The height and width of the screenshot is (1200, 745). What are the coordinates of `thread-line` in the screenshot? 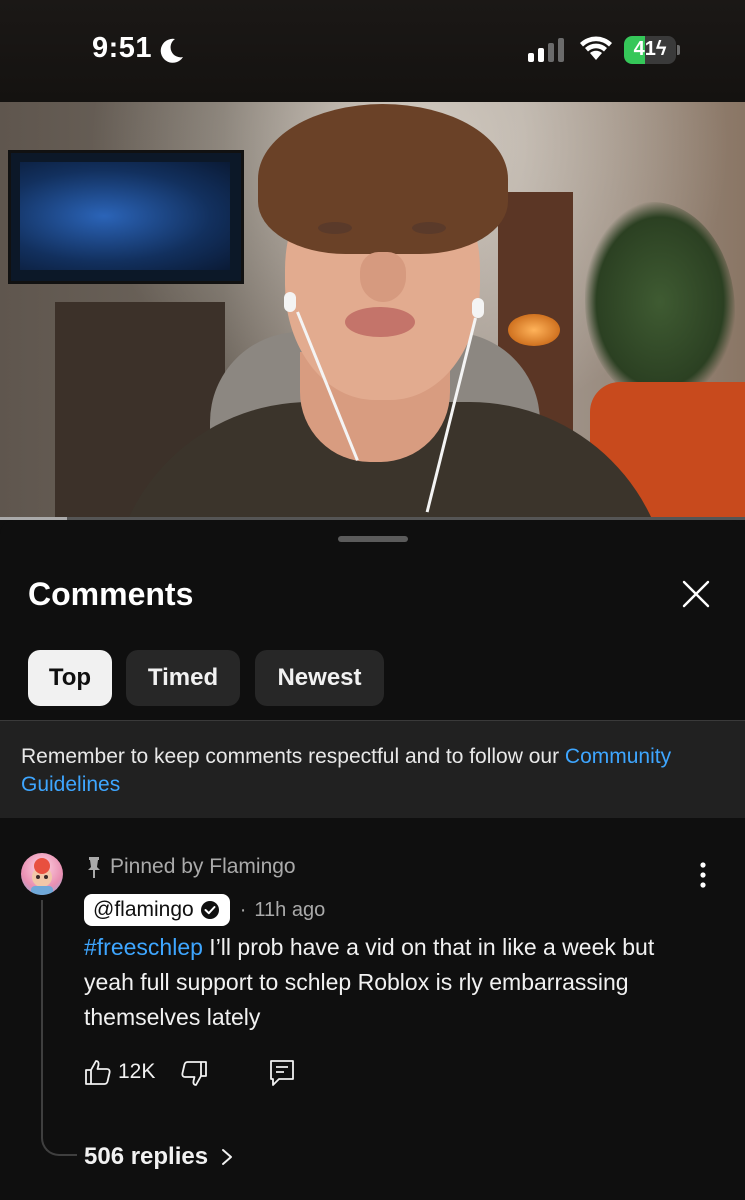 It's located at (59, 1028).